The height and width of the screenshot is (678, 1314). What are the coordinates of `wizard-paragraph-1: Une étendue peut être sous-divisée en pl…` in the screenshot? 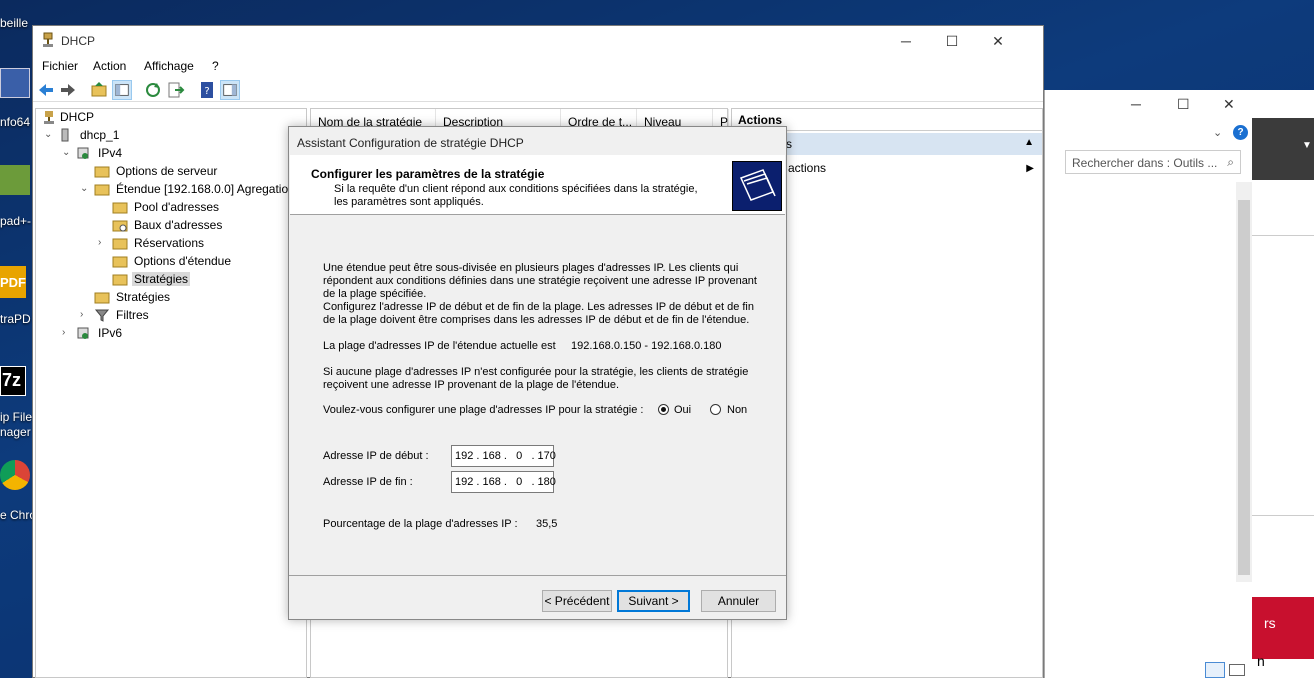 It's located at (540, 281).